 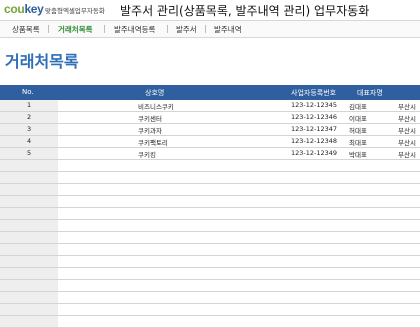 I want to click on page-title: 거래처목록, so click(x=42, y=61).